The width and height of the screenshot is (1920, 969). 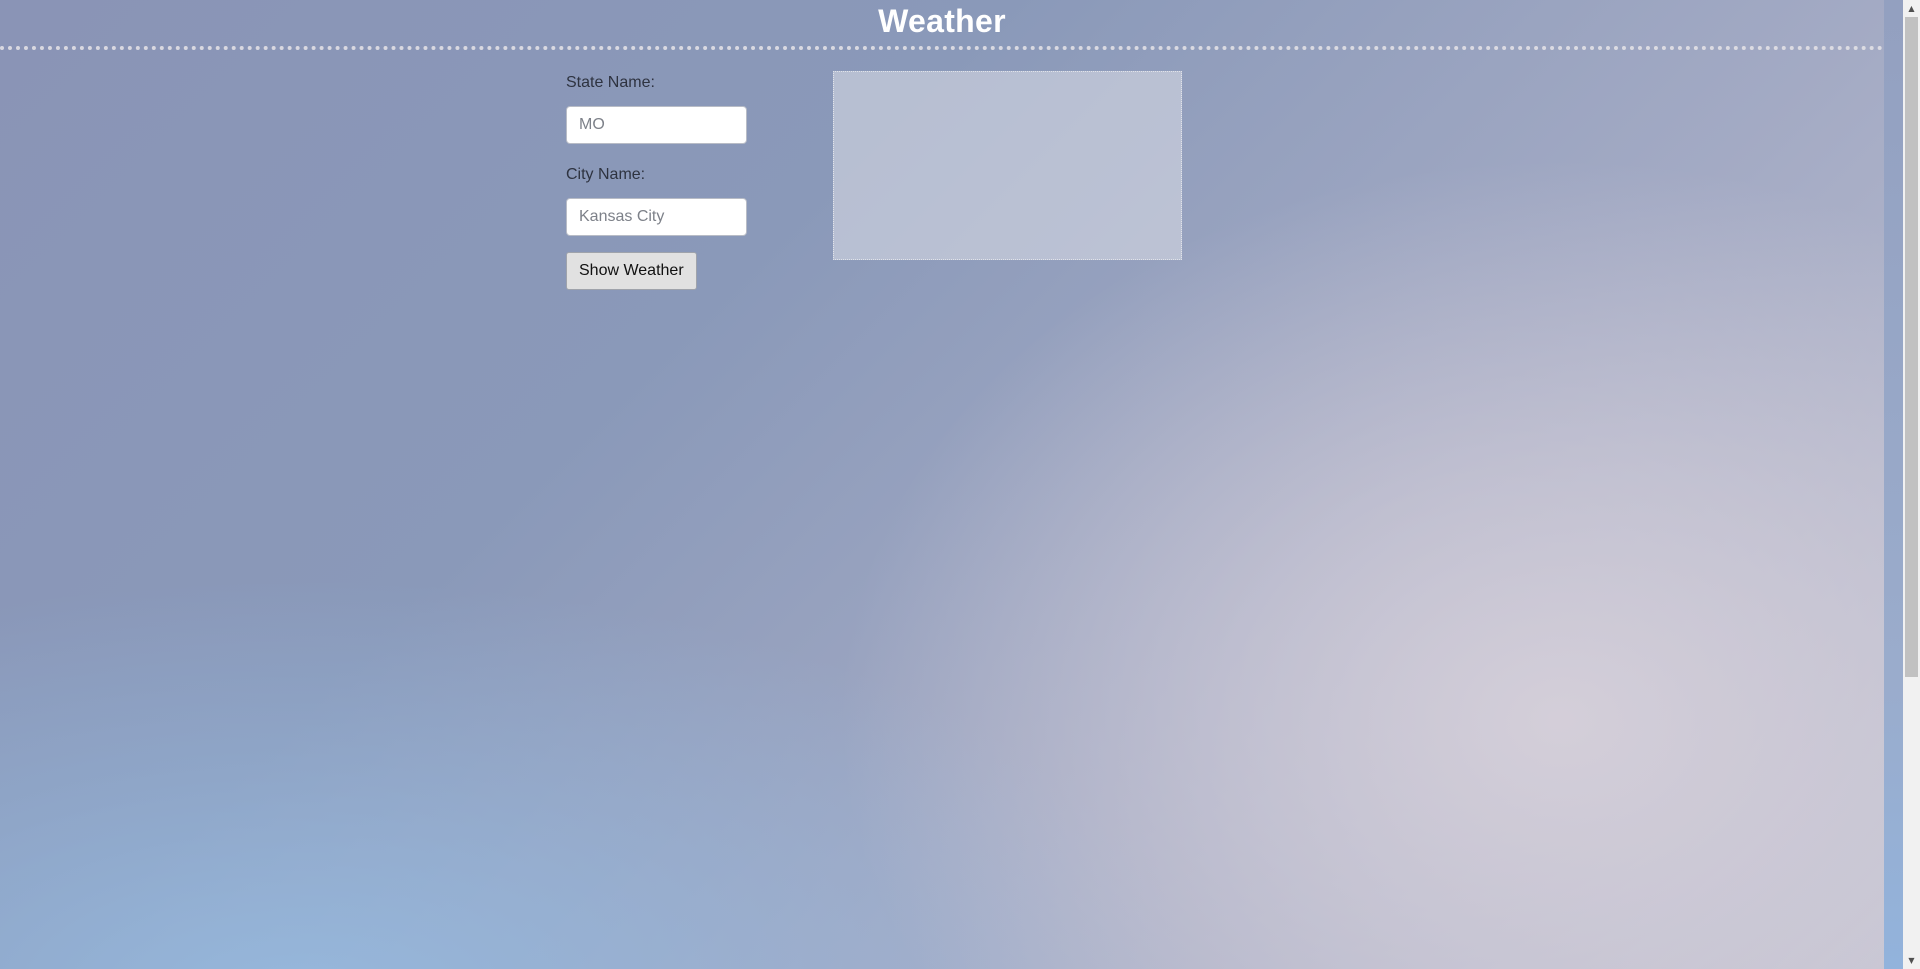 What do you see at coordinates (1007, 165) in the screenshot?
I see `weather-result-panel` at bounding box center [1007, 165].